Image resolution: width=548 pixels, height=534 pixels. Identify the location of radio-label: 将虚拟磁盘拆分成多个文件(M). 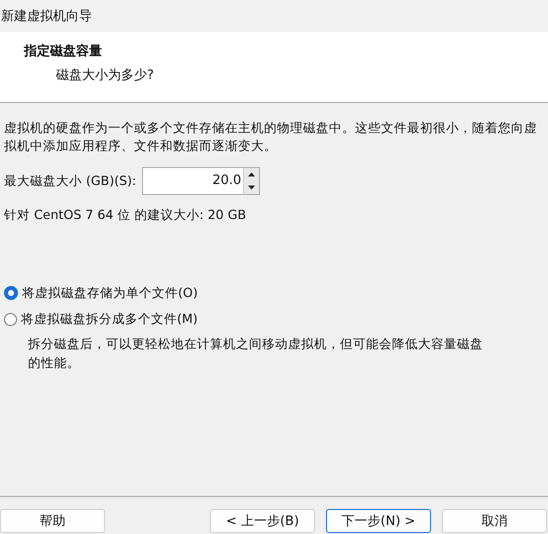
(109, 319).